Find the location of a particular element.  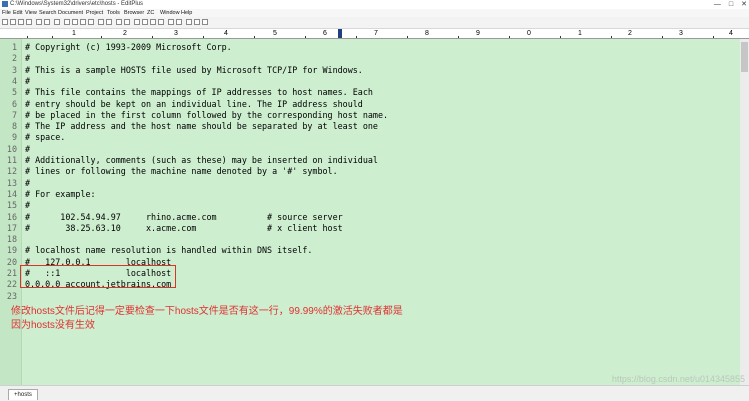

code-line: 18 is located at coordinates (365, 239).